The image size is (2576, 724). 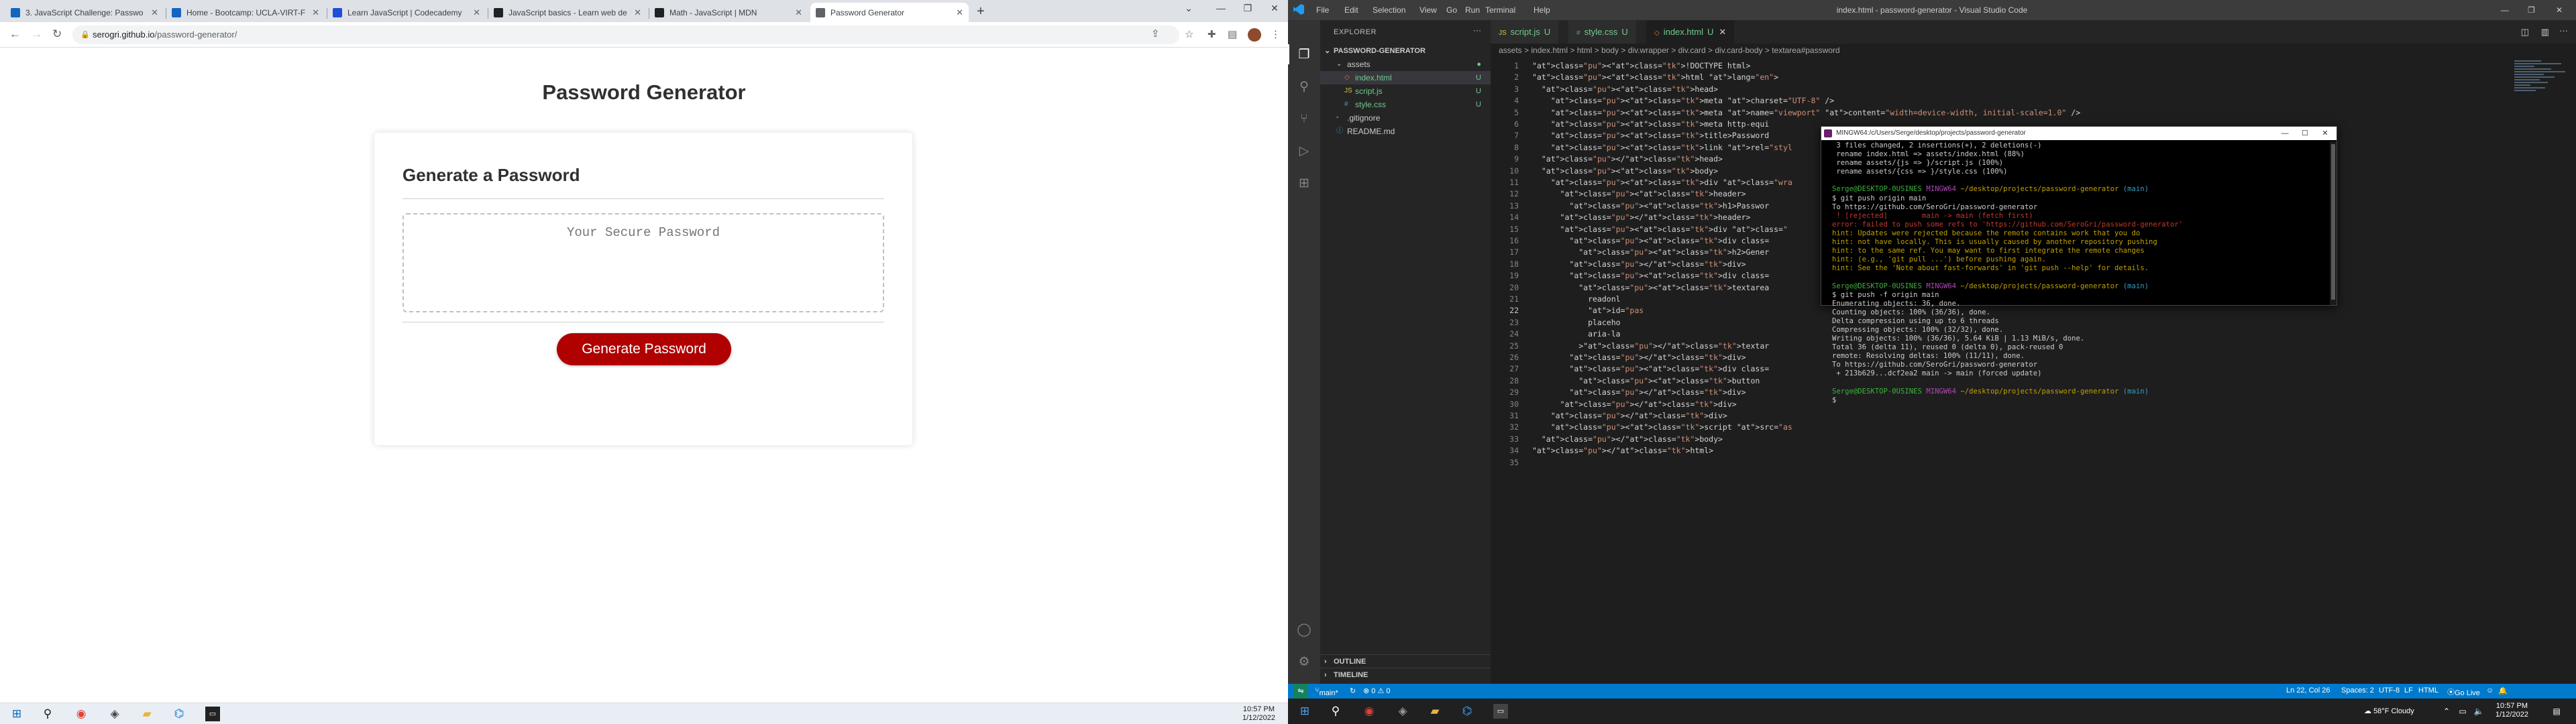 I want to click on settings-gear-icon: ⚙, so click(x=1304, y=662).